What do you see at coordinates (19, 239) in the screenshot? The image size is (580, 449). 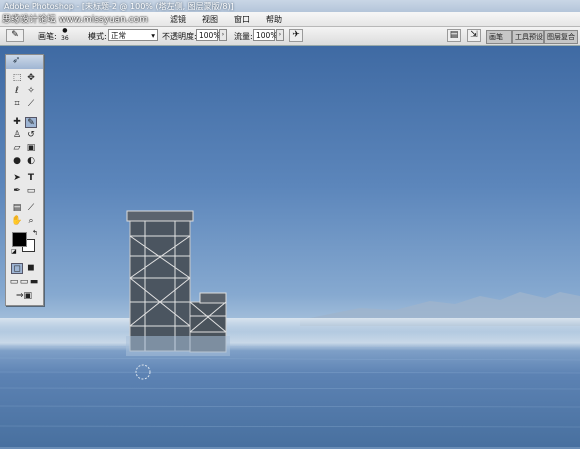 I see `foreground-color-swatch` at bounding box center [19, 239].